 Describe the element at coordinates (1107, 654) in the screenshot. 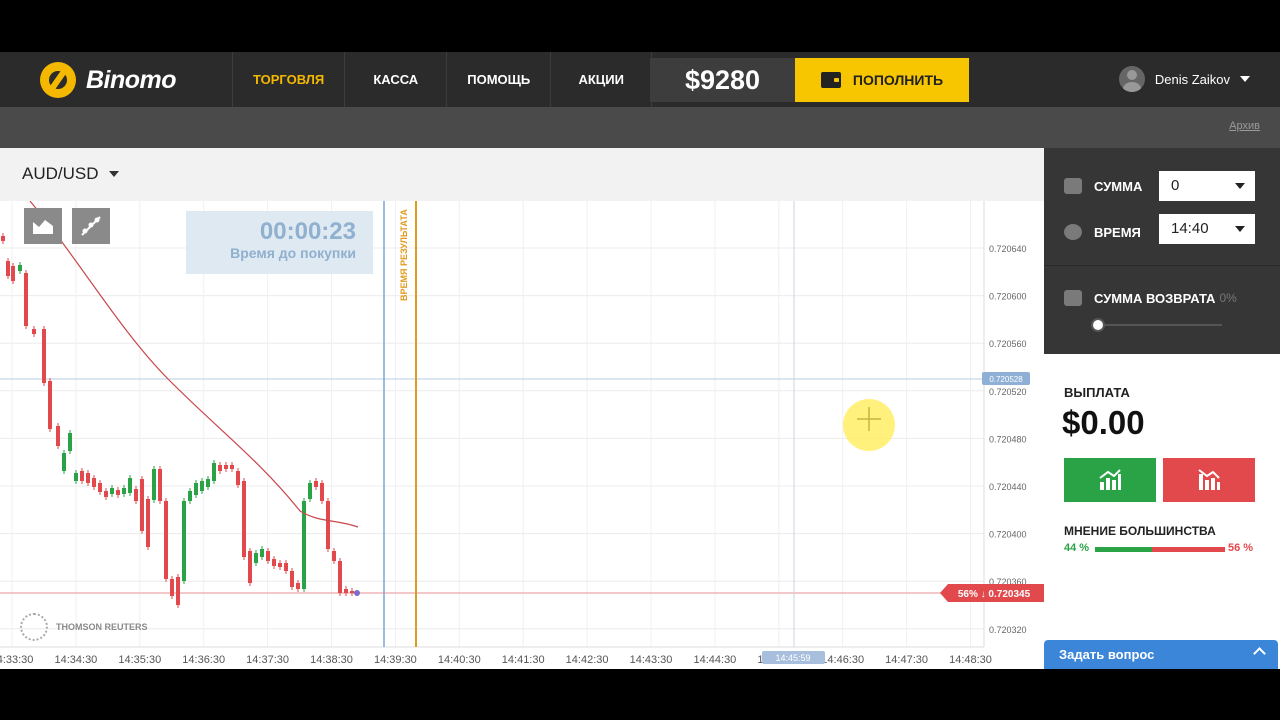

I see `ask-question-label: Задать вопрос` at that location.